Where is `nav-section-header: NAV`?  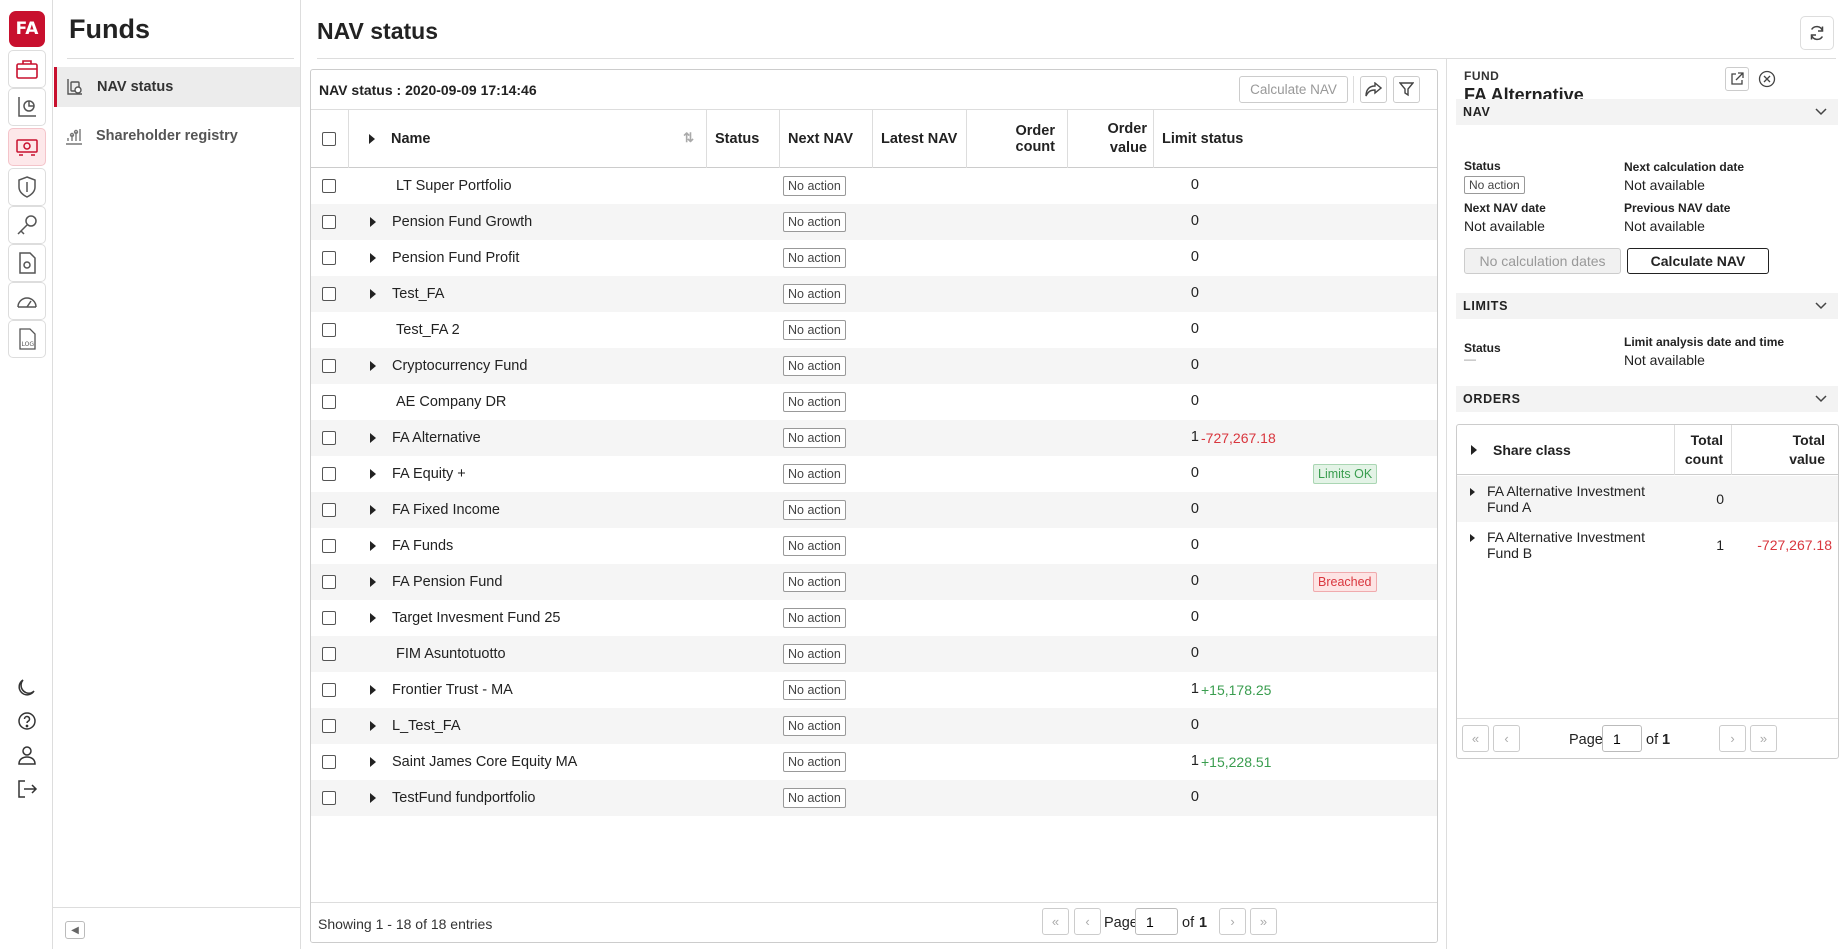 nav-section-header: NAV is located at coordinates (1647, 112).